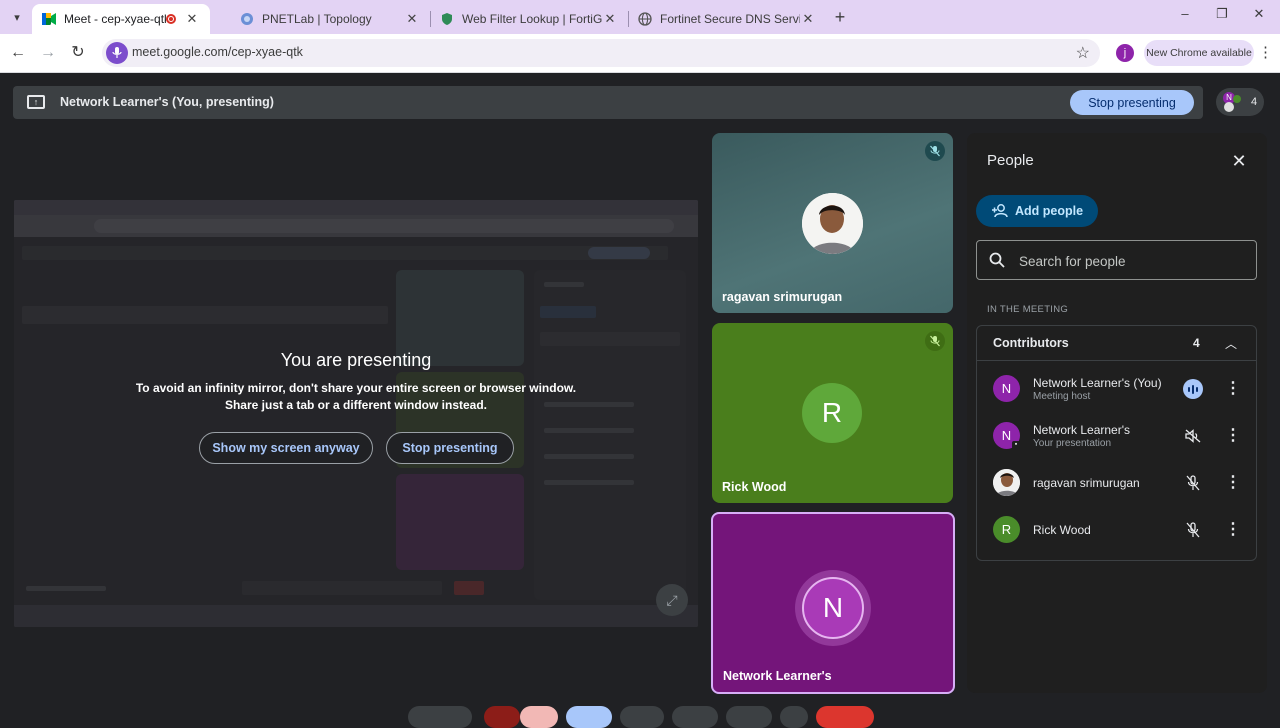  I want to click on close-icon: ✕, so click(1239, 161).